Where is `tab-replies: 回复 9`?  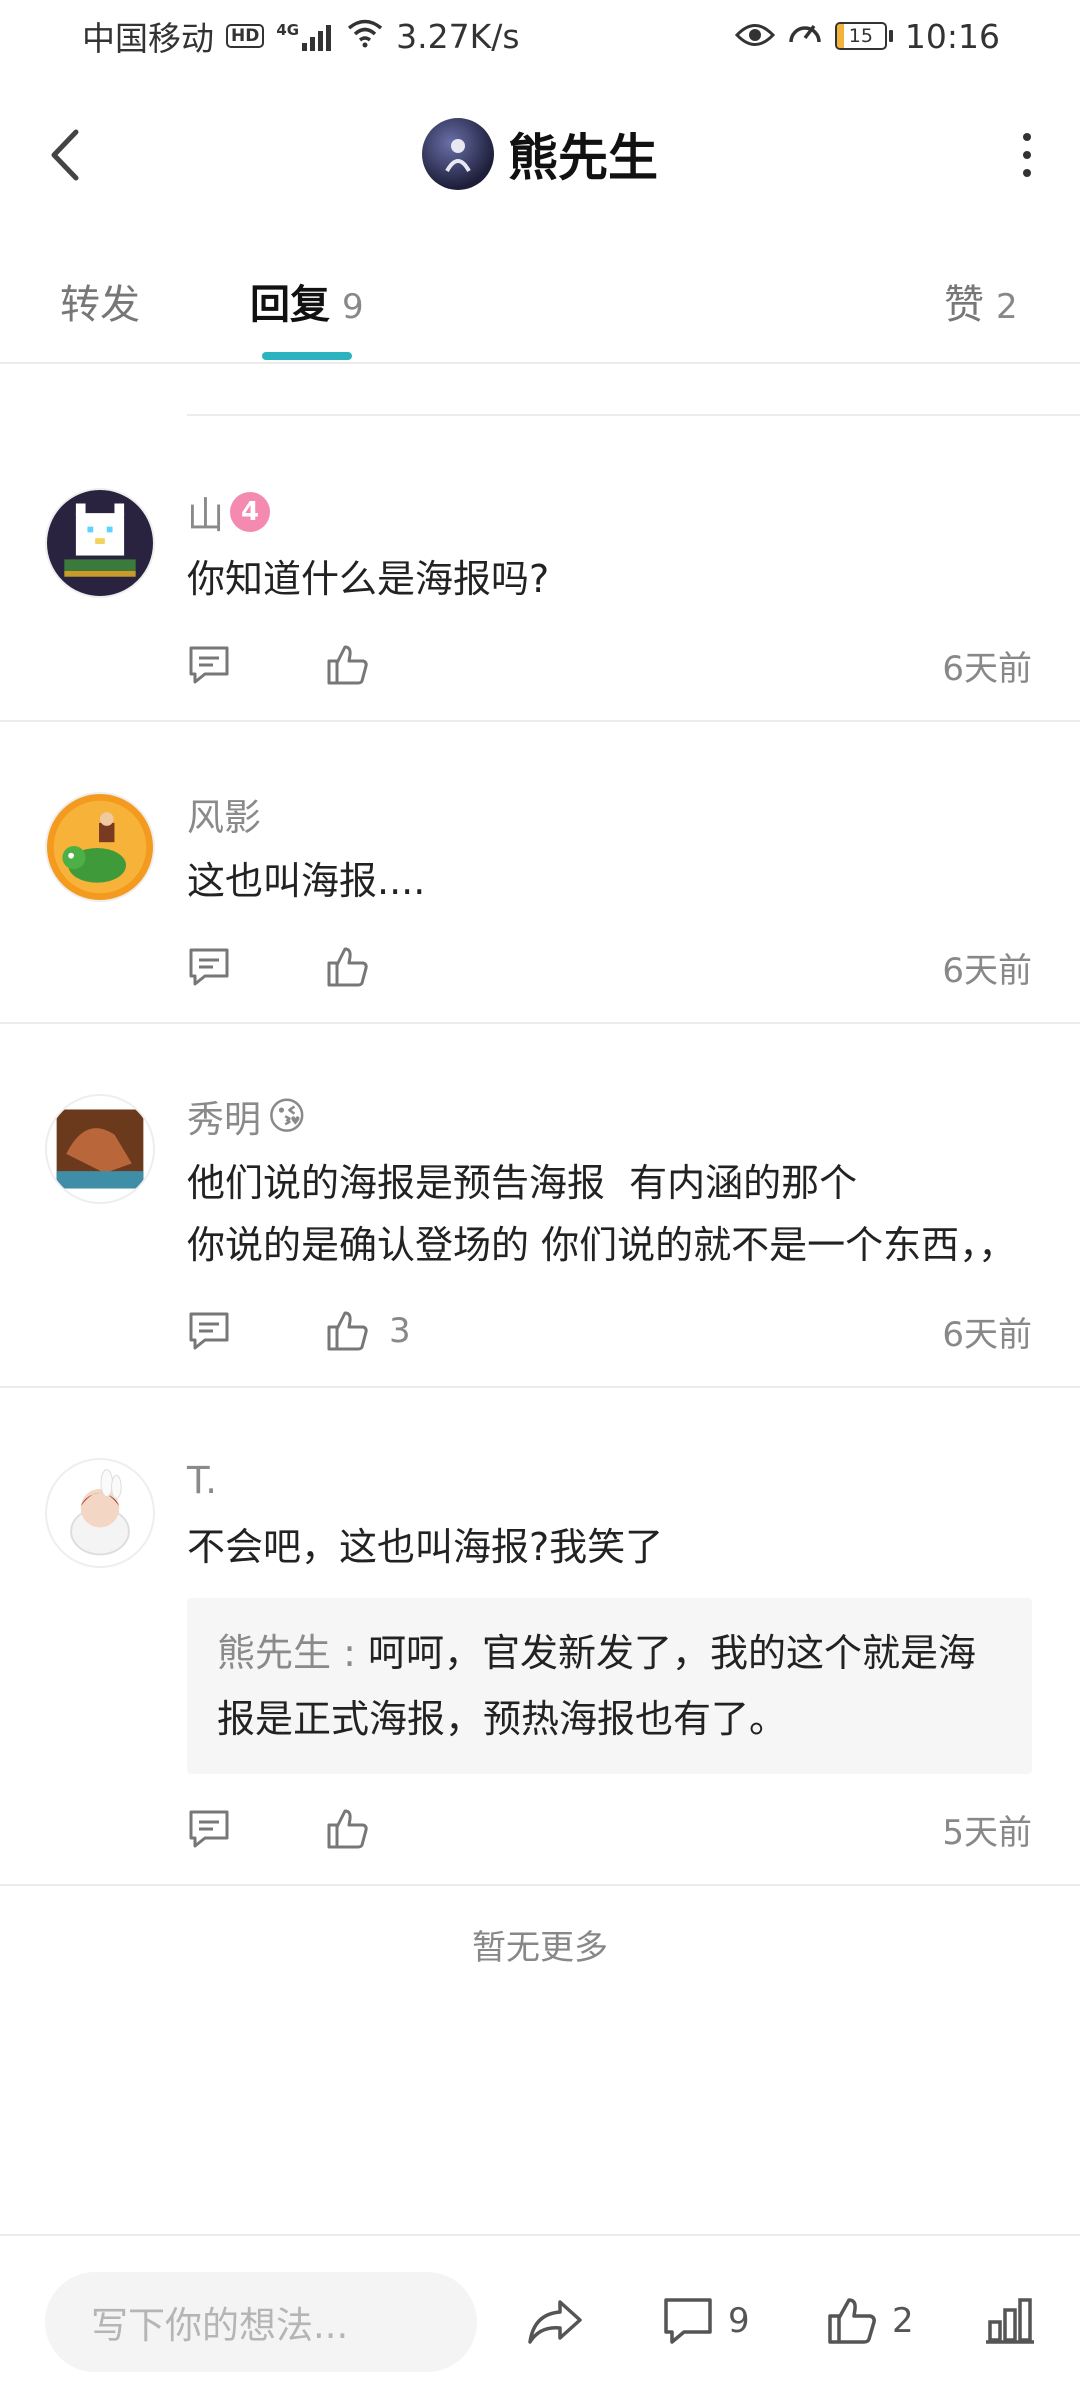
tab-replies: 回复 9 is located at coordinates (307, 301).